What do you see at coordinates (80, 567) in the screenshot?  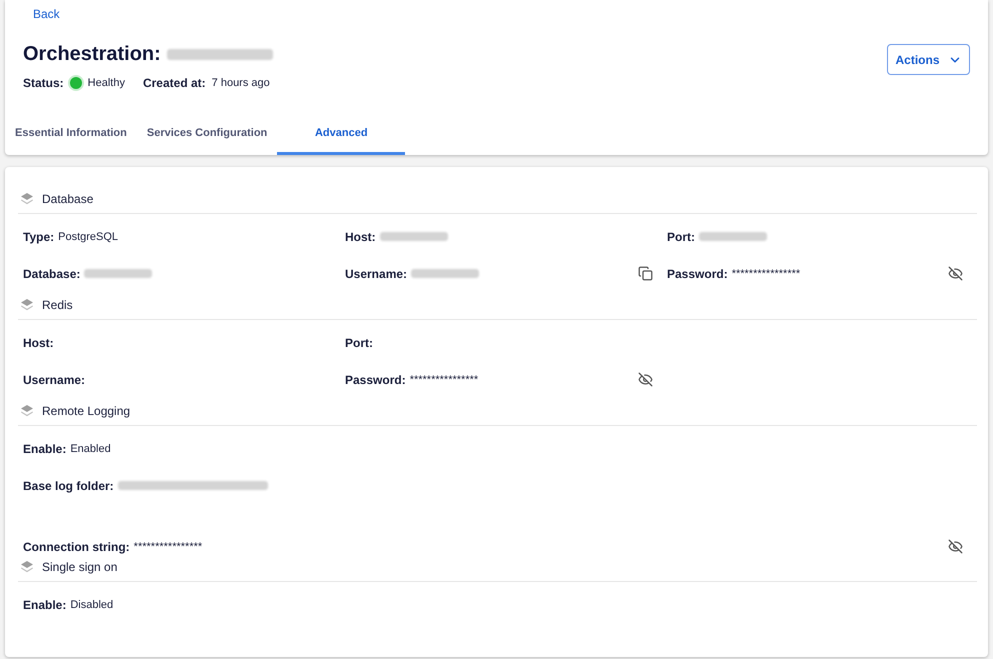 I see `section-title: Single sign on` at bounding box center [80, 567].